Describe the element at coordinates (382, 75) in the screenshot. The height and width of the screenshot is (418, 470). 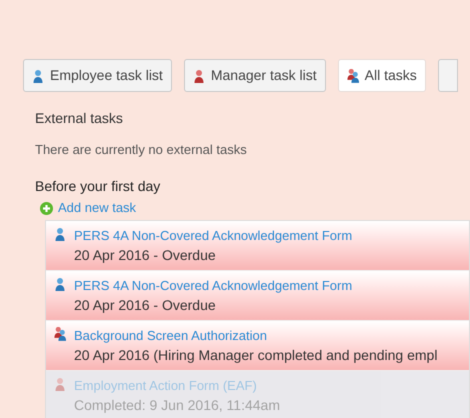
I see `tab: All tasks` at that location.